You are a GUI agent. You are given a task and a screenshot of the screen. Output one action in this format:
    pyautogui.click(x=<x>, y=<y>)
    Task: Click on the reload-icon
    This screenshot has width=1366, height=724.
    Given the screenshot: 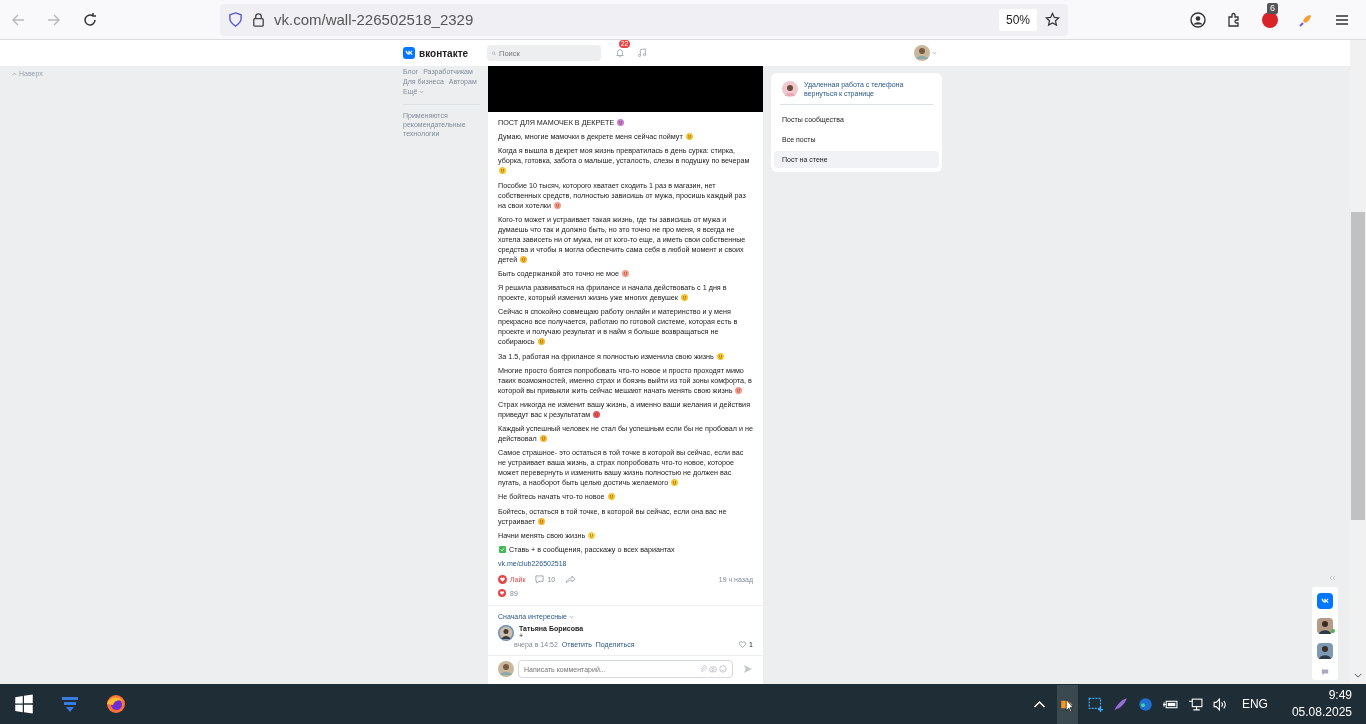 What is the action you would take?
    pyautogui.click(x=90, y=19)
    